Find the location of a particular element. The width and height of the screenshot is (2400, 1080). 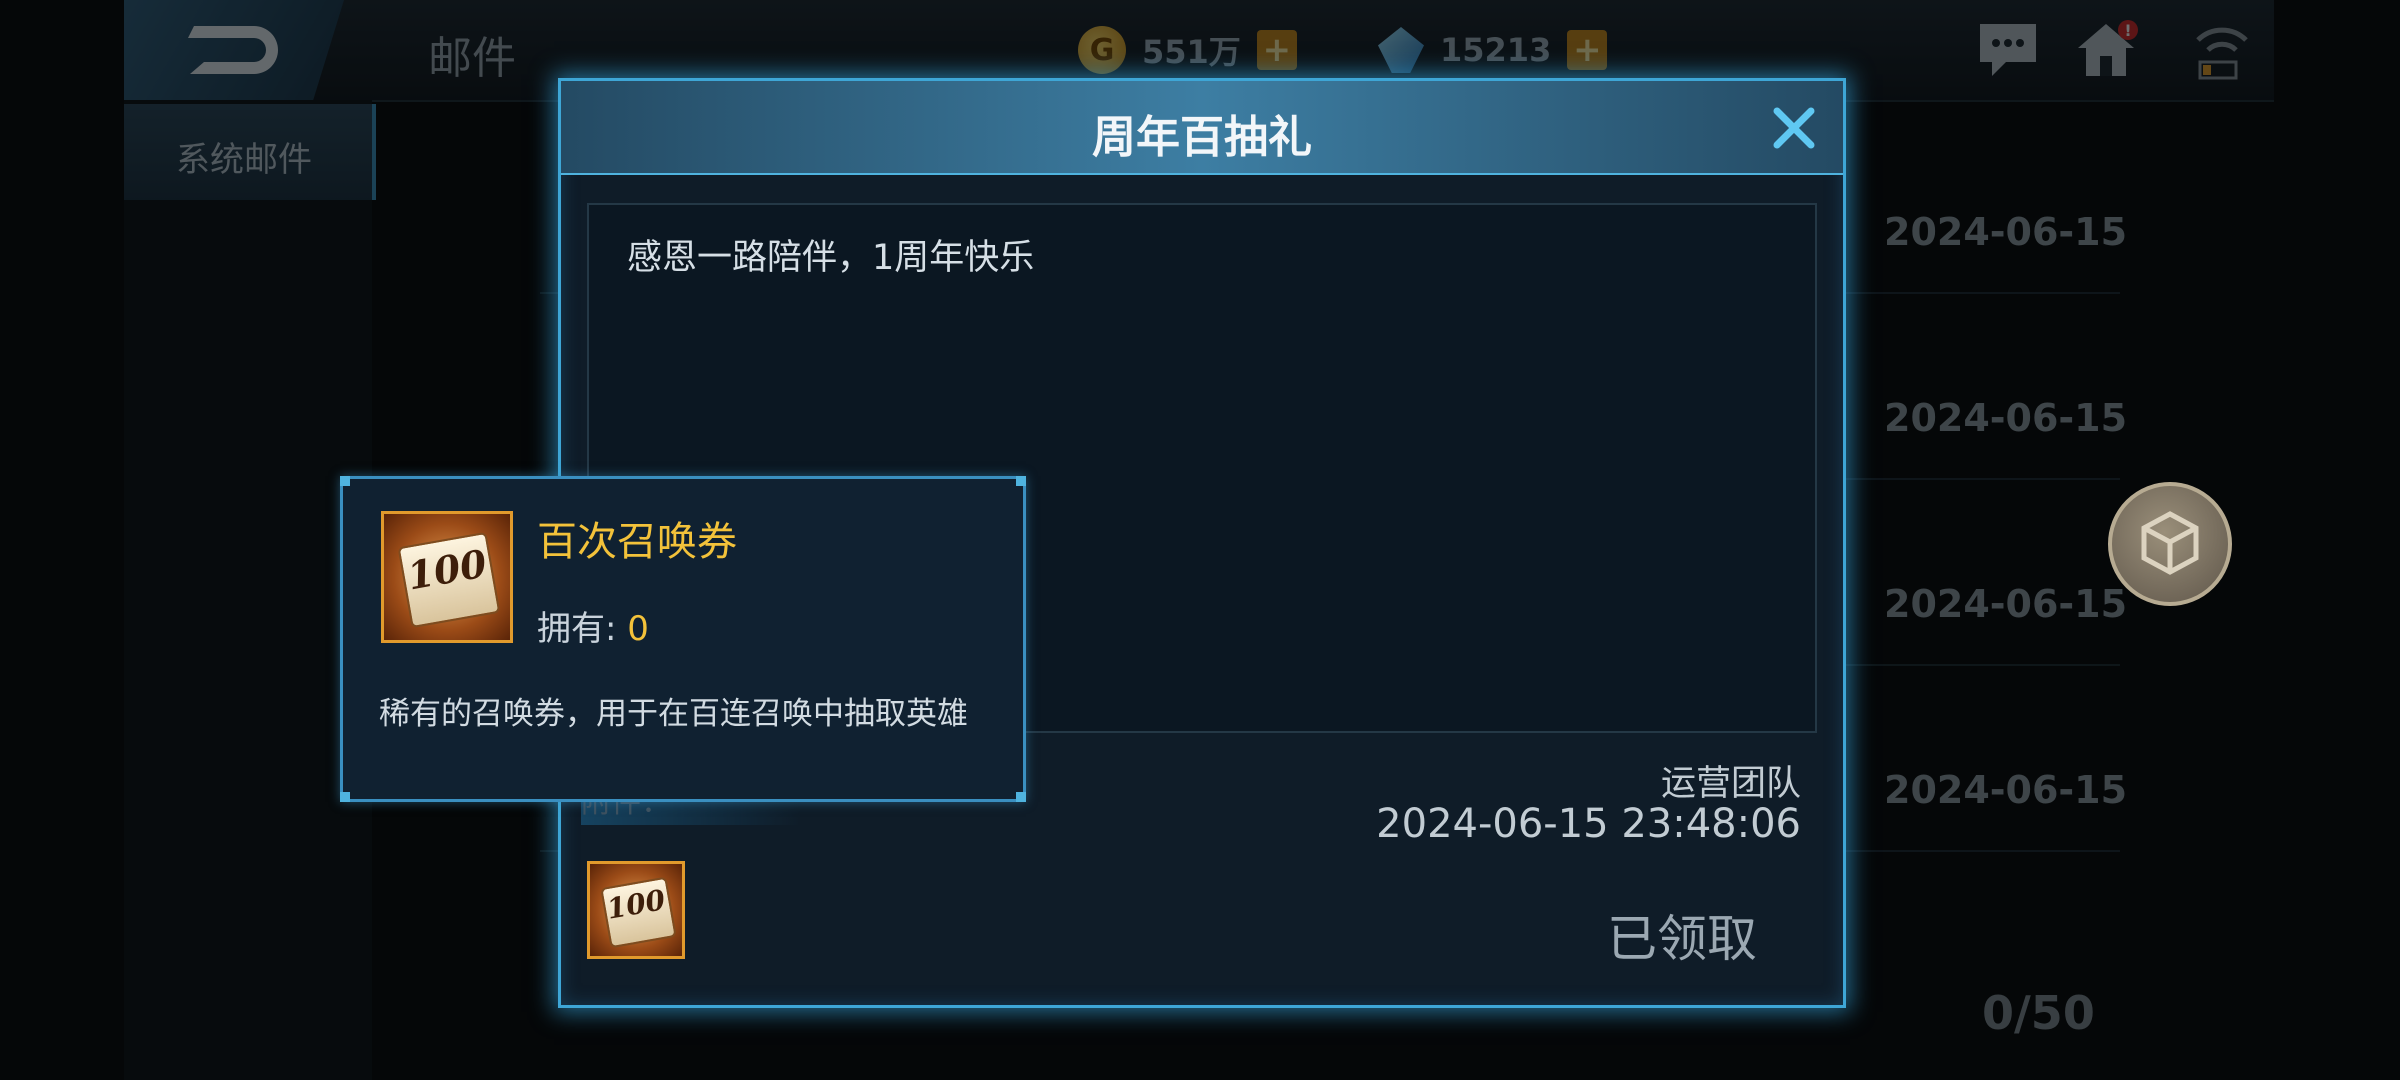

item-owned: 拥有: 0 is located at coordinates (593, 625).